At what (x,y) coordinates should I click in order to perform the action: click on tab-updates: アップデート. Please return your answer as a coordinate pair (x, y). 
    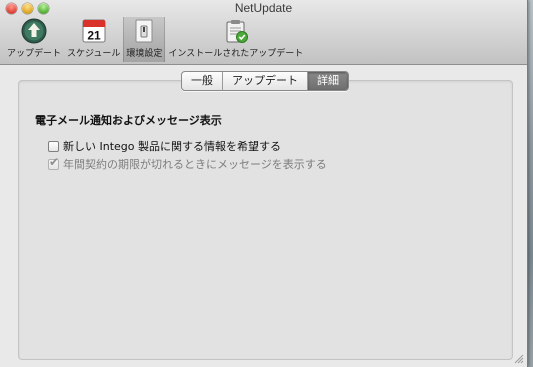
    Looking at the image, I should click on (265, 81).